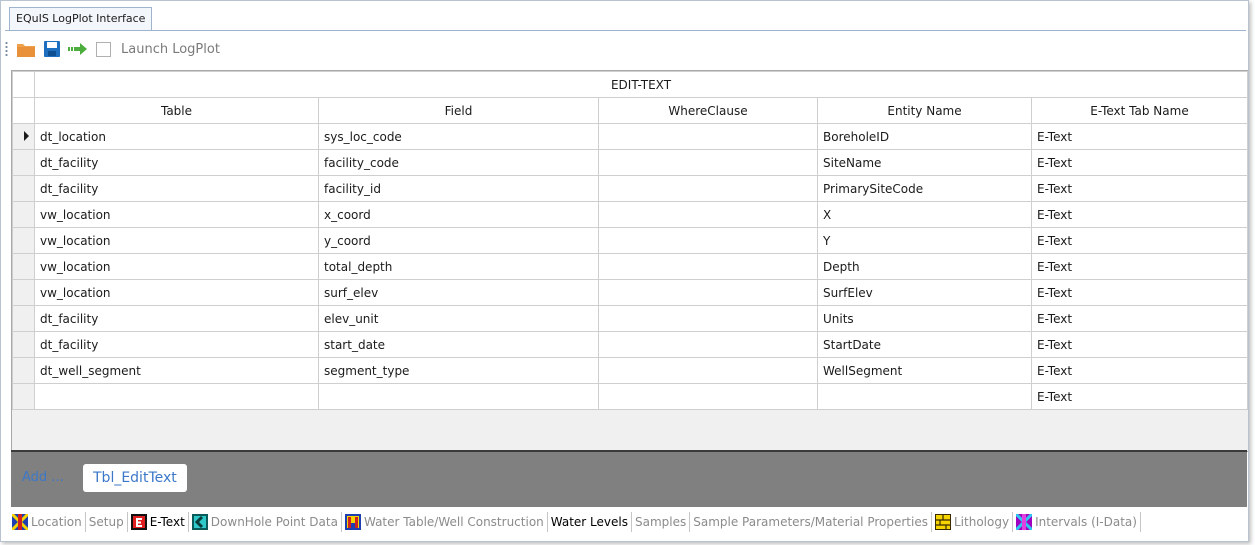  I want to click on table-cell: X, so click(924, 214).